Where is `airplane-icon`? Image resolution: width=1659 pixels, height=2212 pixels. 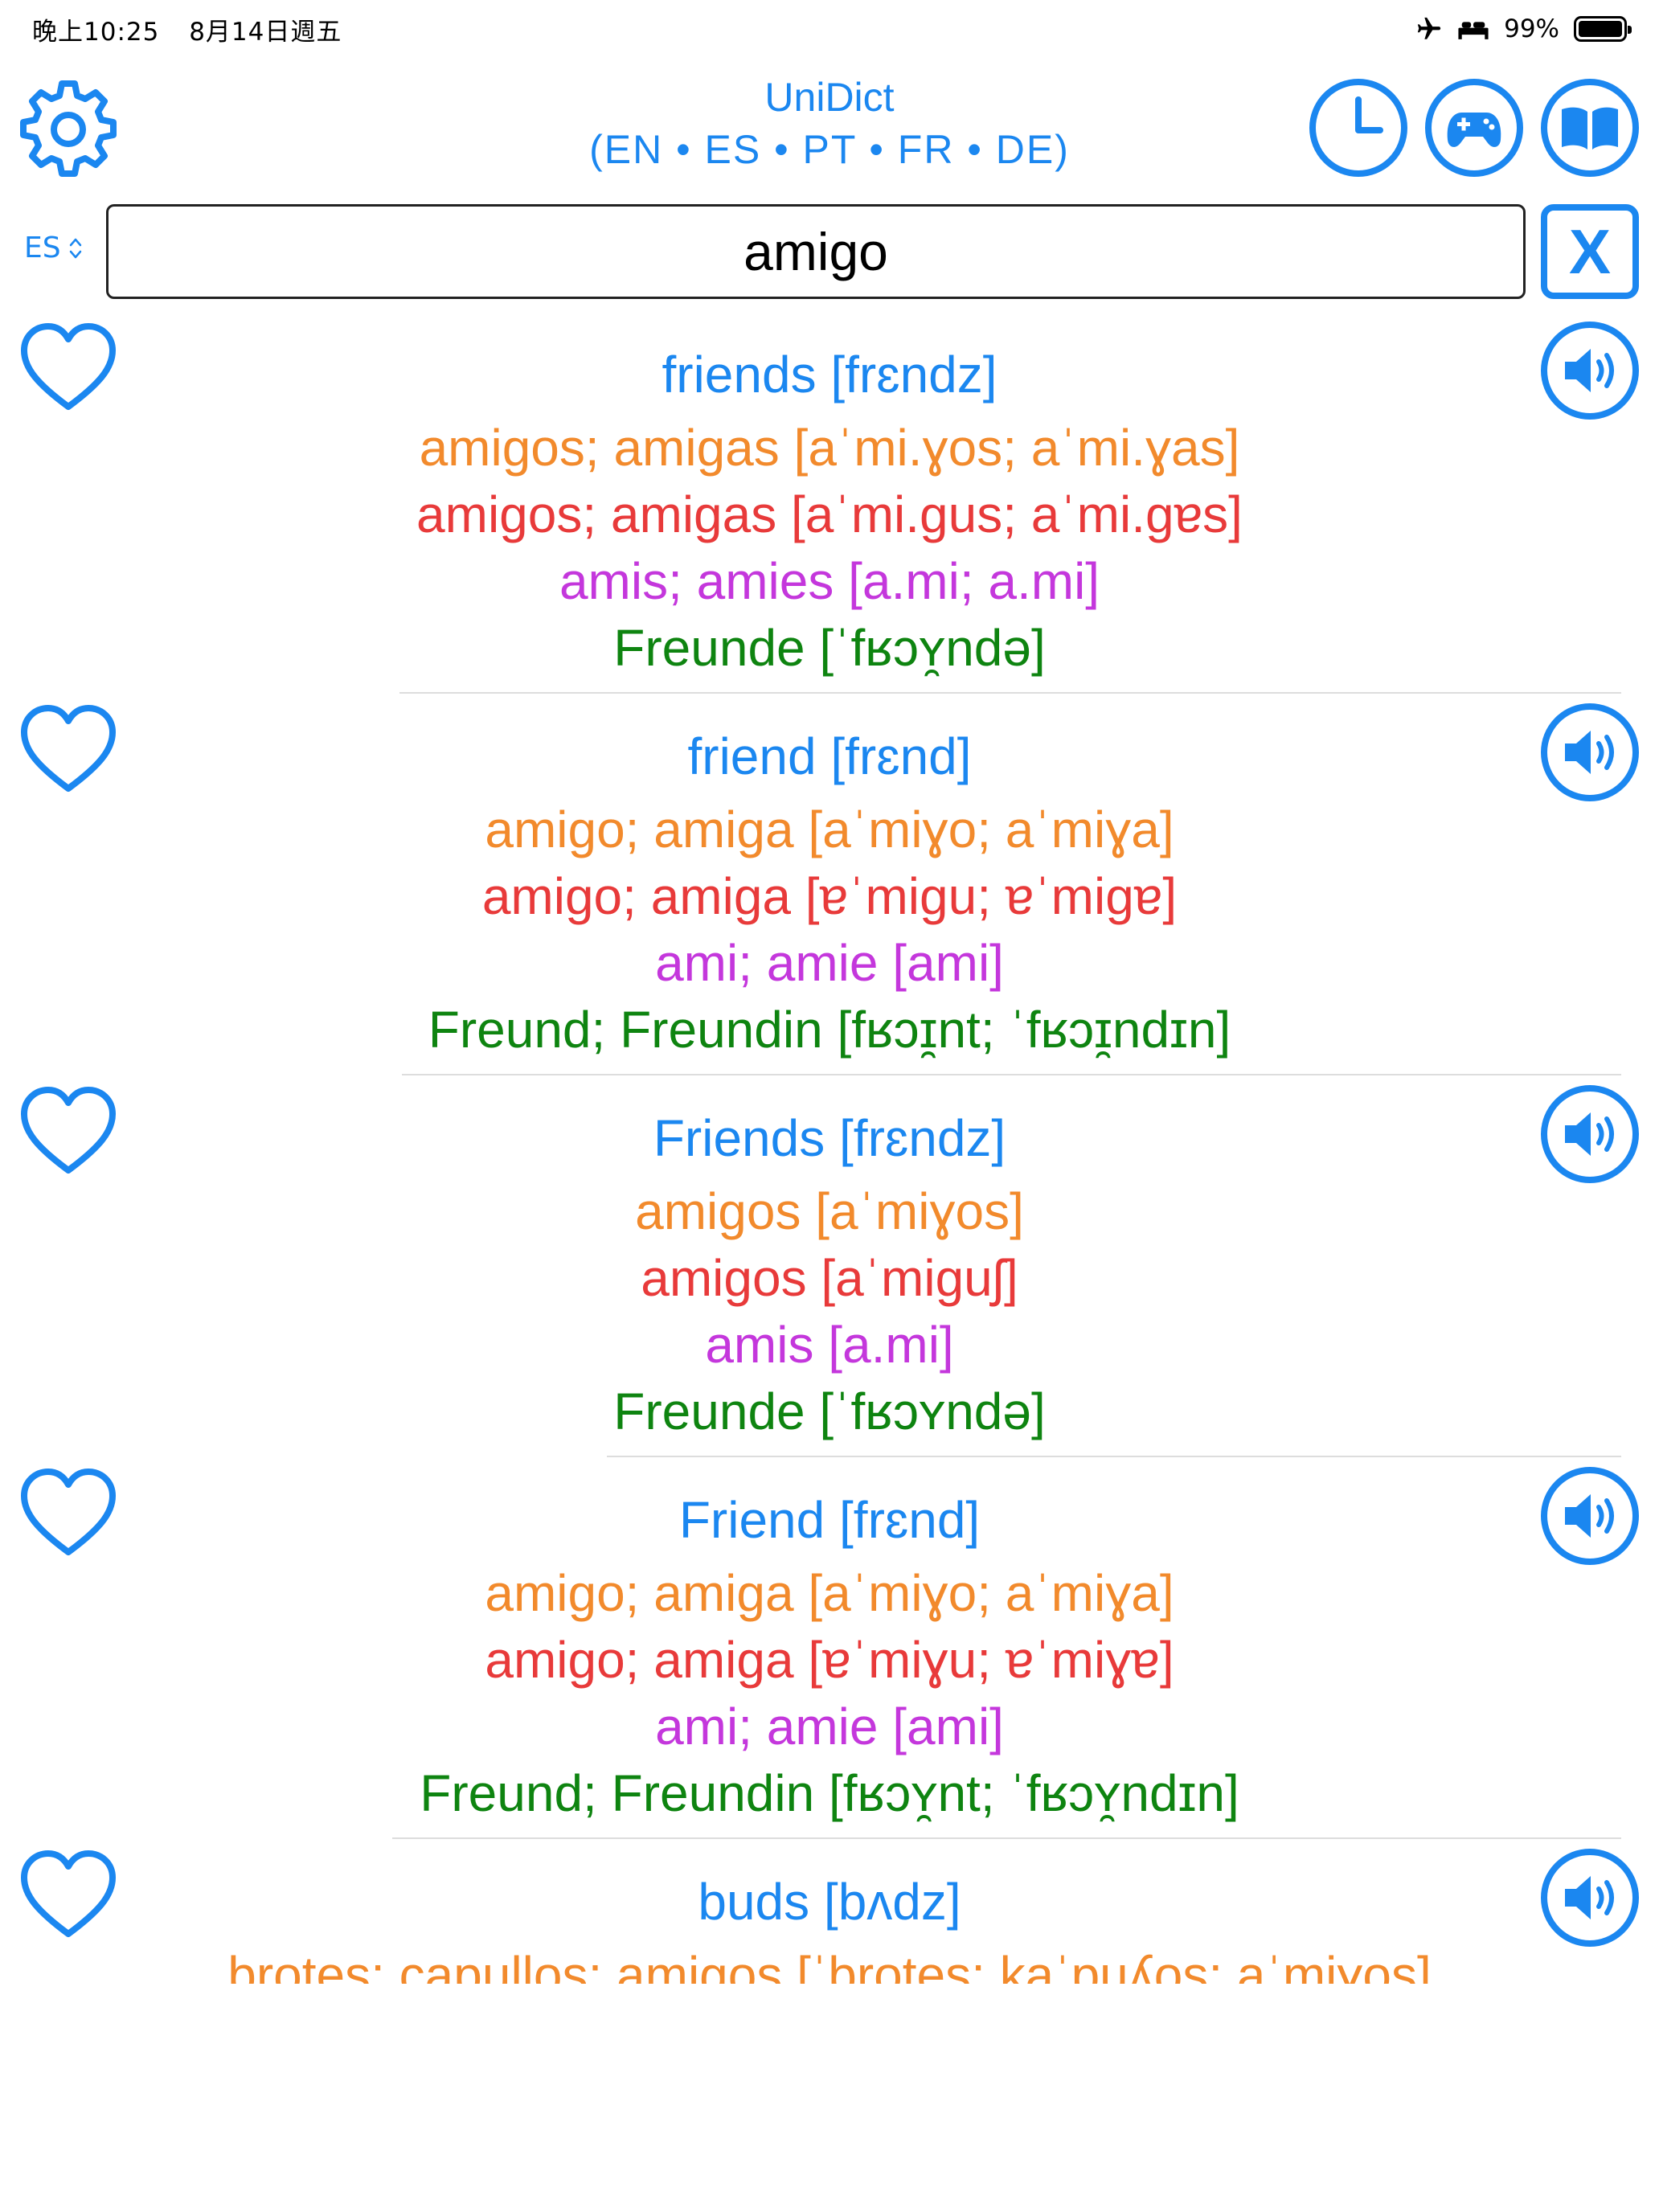
airplane-icon is located at coordinates (1429, 28).